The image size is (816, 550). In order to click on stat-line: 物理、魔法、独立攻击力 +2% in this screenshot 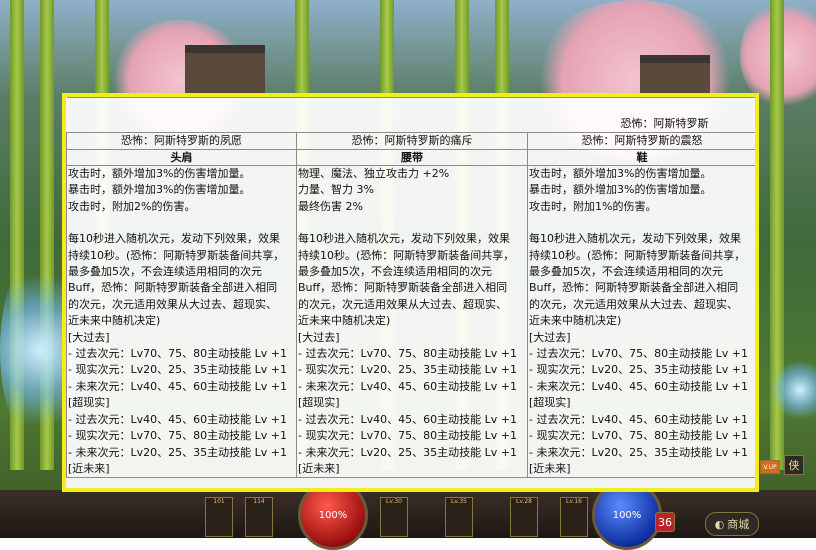, I will do `click(374, 173)`.